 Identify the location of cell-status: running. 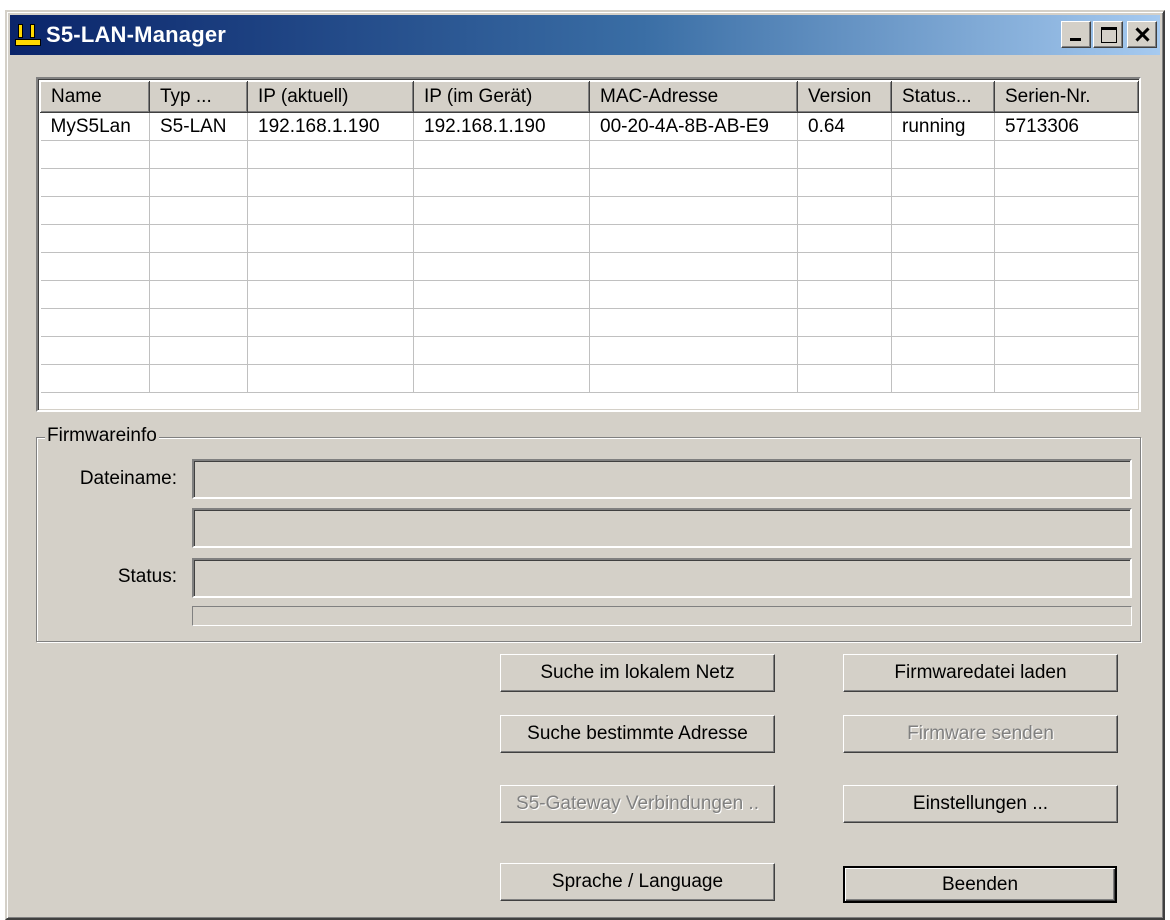
(943, 126).